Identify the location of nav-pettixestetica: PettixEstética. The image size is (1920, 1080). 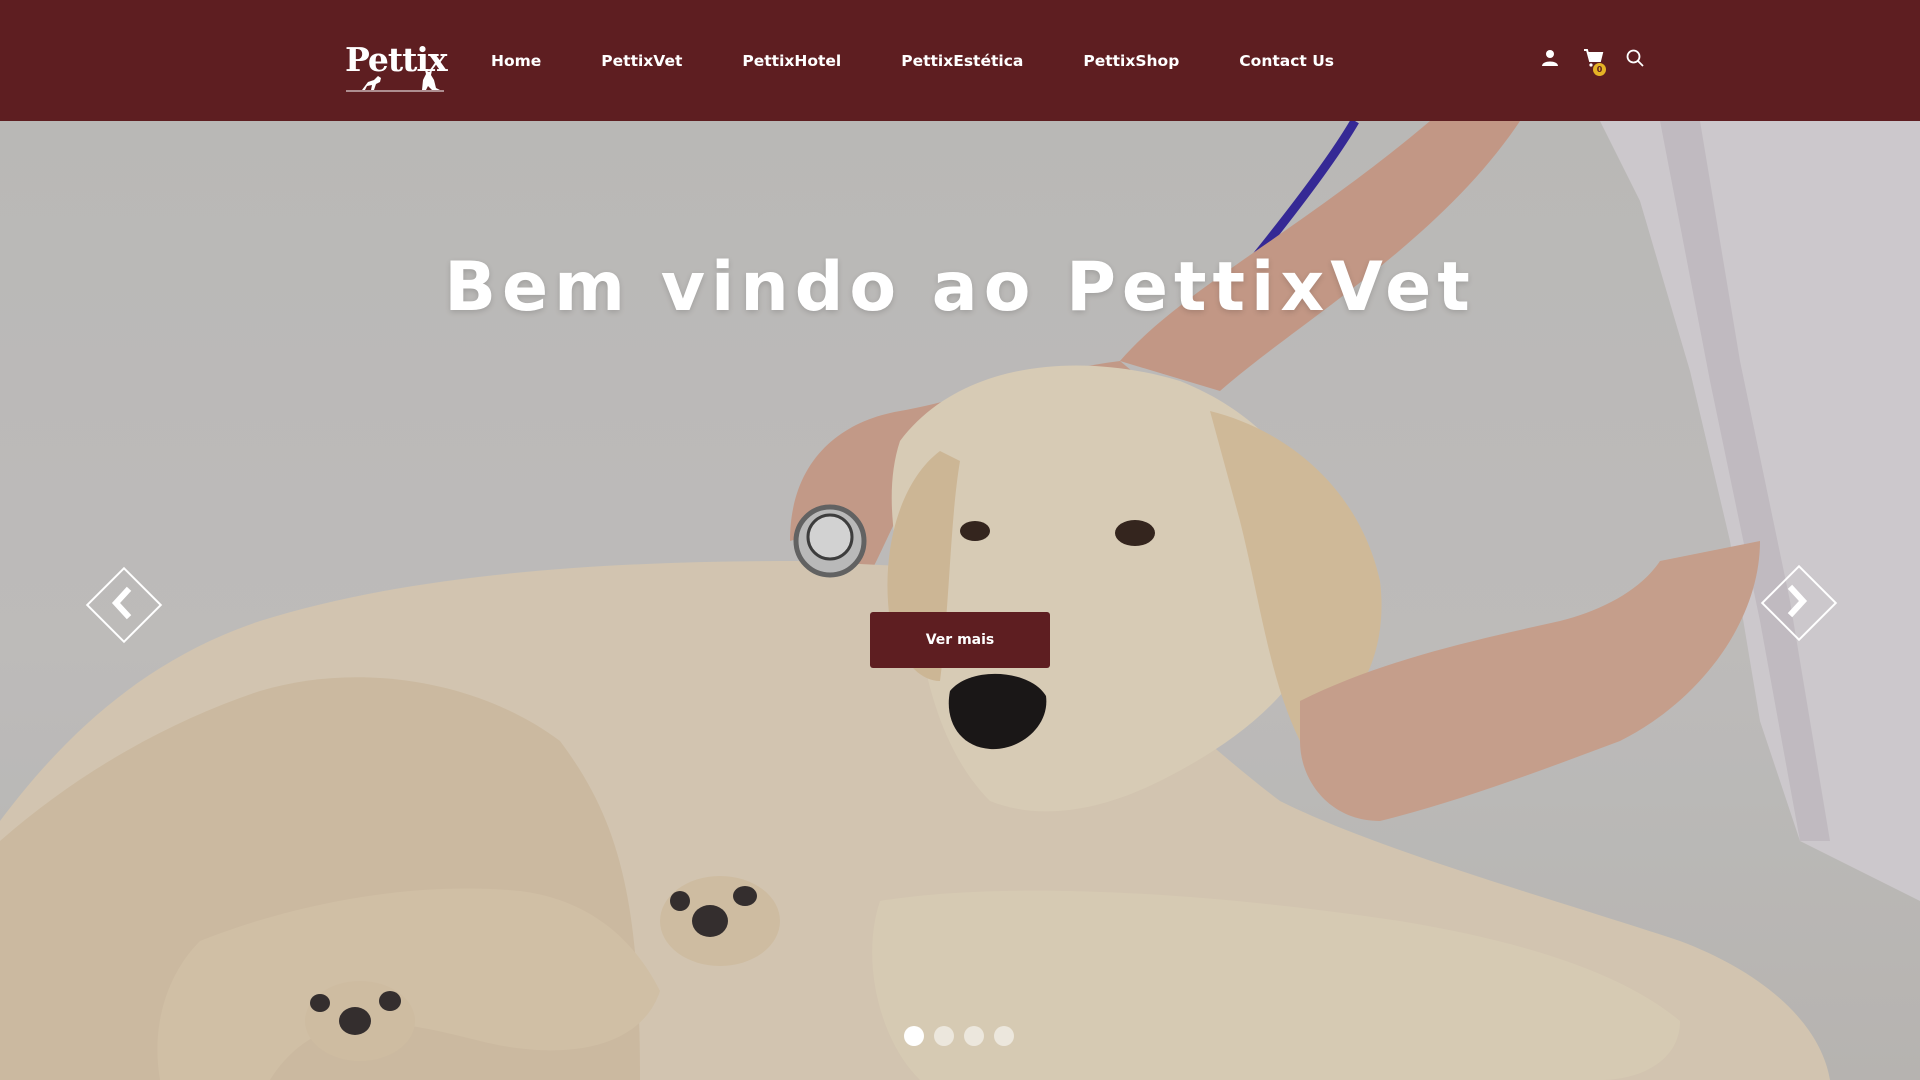
(962, 61).